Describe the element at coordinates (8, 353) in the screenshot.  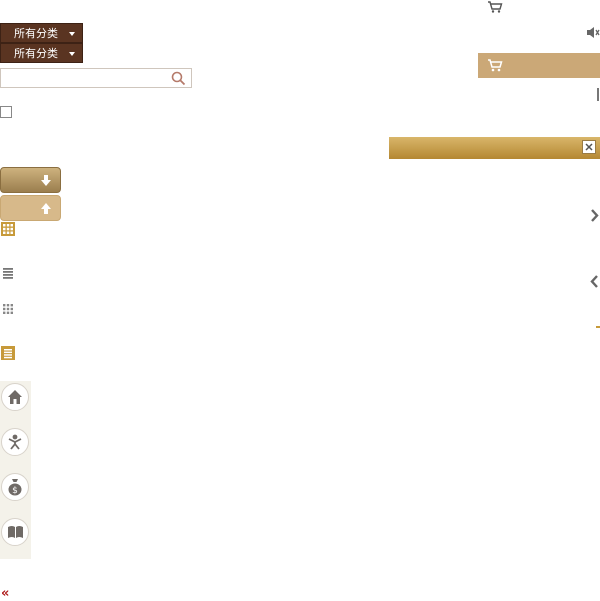
I see `list-view-active-icon` at that location.